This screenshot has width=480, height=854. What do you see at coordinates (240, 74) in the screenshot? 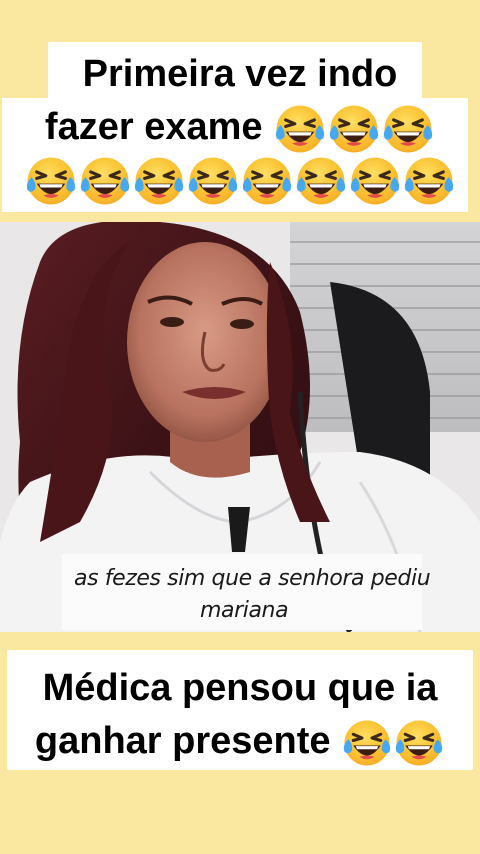
I see `top-caption-line1: Primeira vez indo` at bounding box center [240, 74].